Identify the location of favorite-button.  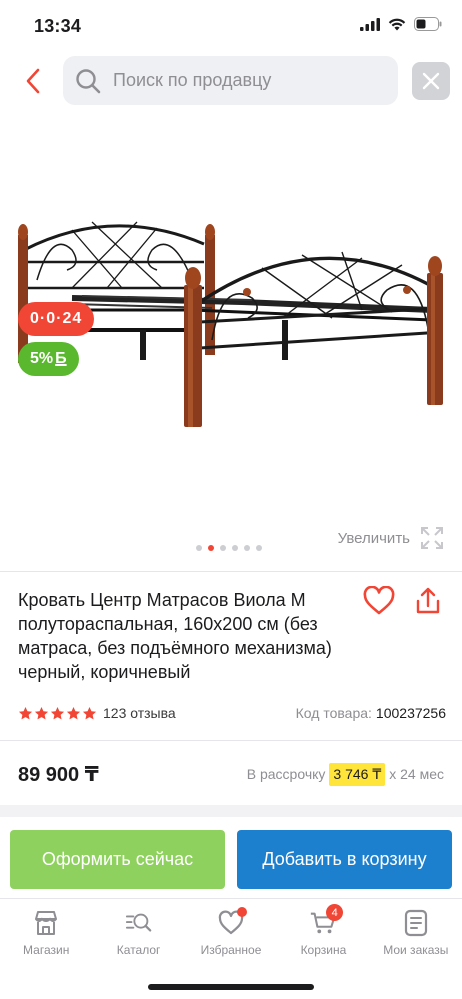
(380, 601).